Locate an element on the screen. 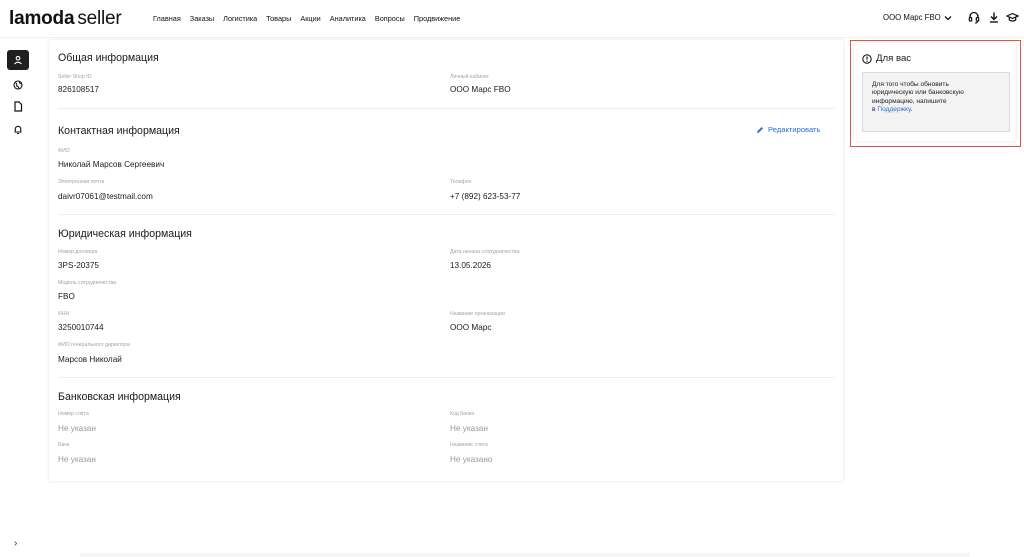 The width and height of the screenshot is (1024, 557). section-title-bank: Банковская информация is located at coordinates (119, 397).